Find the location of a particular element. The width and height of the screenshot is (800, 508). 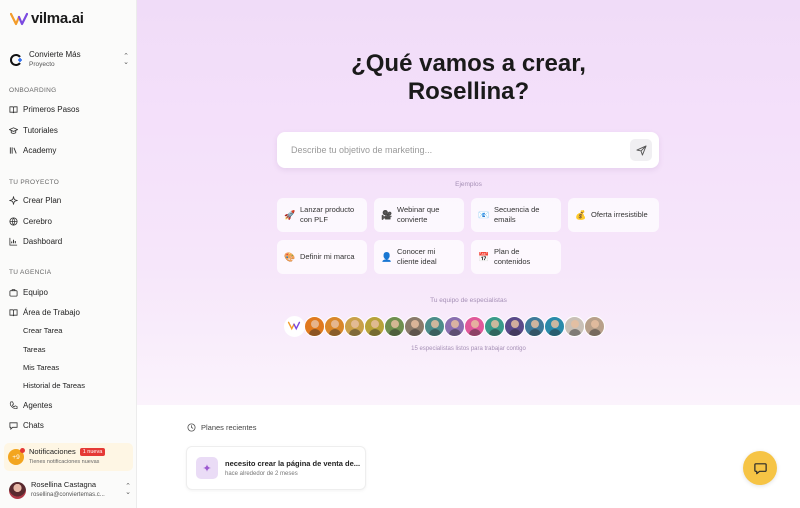

sidebar-subitem-mis-tareas: Mis Tareas is located at coordinates (41, 367).